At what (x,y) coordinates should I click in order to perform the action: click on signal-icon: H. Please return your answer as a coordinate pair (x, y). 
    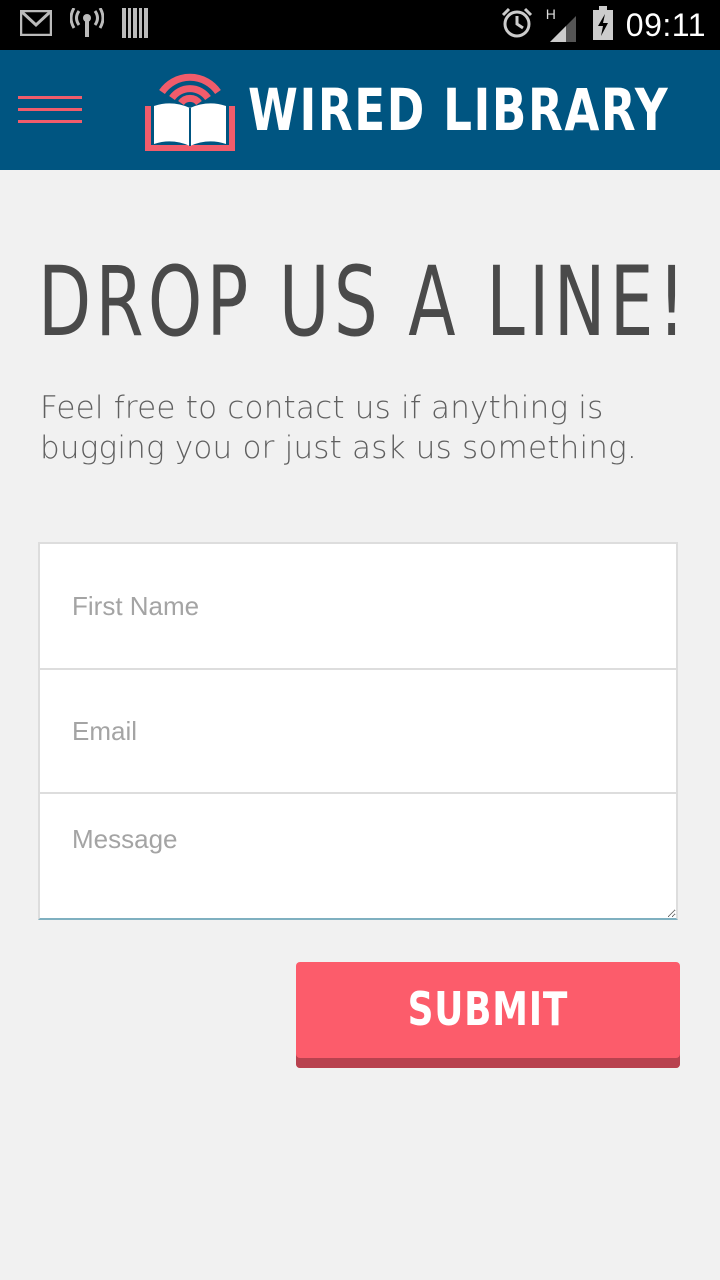
    Looking at the image, I should click on (563, 24).